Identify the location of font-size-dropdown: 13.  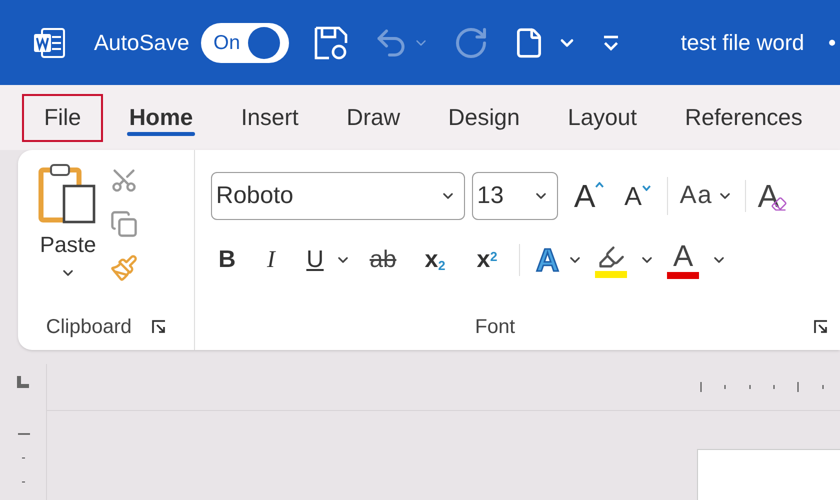
(515, 196).